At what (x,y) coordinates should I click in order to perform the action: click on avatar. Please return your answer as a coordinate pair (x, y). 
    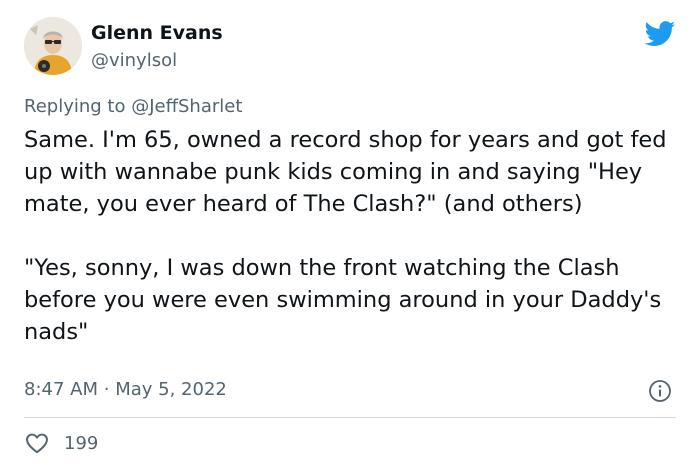
    Looking at the image, I should click on (53, 46).